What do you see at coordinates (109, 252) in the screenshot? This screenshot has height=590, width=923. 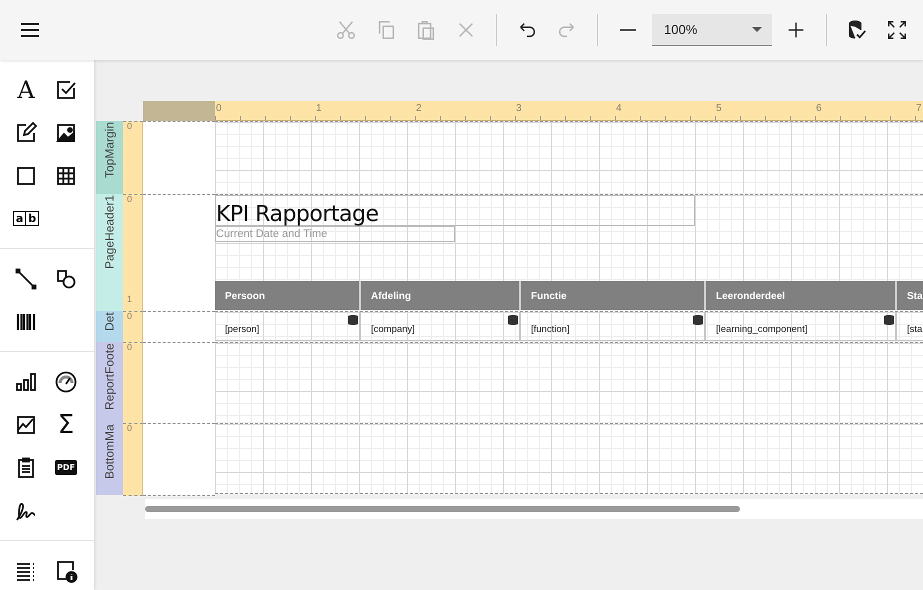 I see `band-label: PageHeader1` at bounding box center [109, 252].